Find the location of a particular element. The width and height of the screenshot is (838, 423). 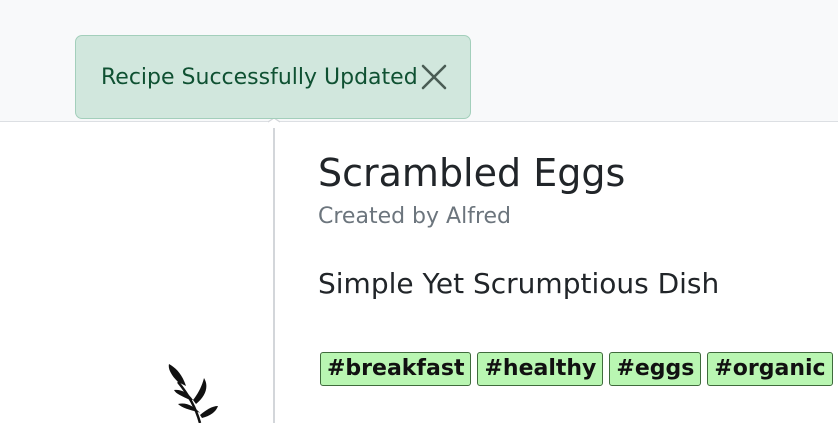

tag-healthy: #healthy is located at coordinates (540, 369).